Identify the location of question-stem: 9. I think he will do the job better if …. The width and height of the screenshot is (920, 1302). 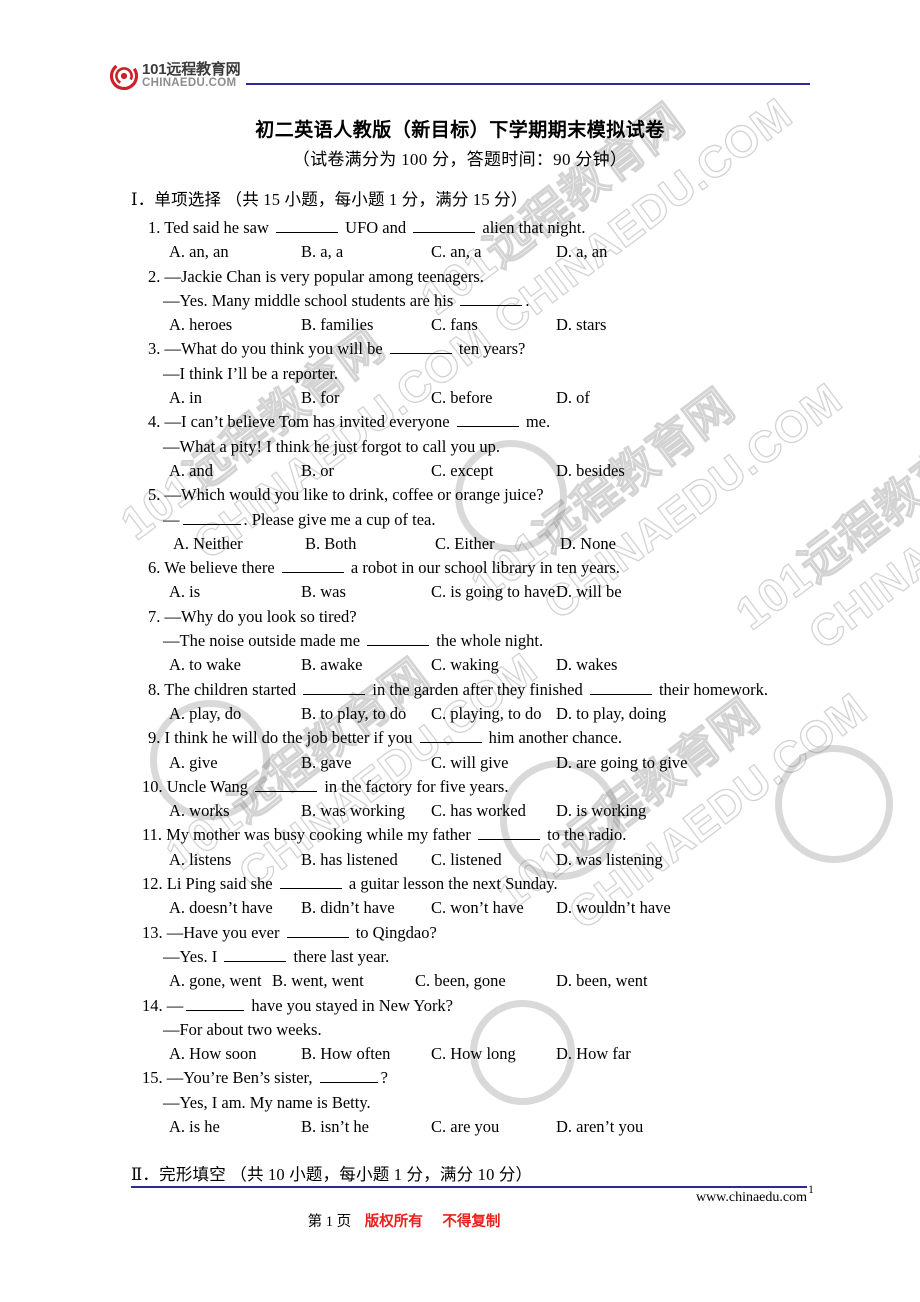
(481, 738).